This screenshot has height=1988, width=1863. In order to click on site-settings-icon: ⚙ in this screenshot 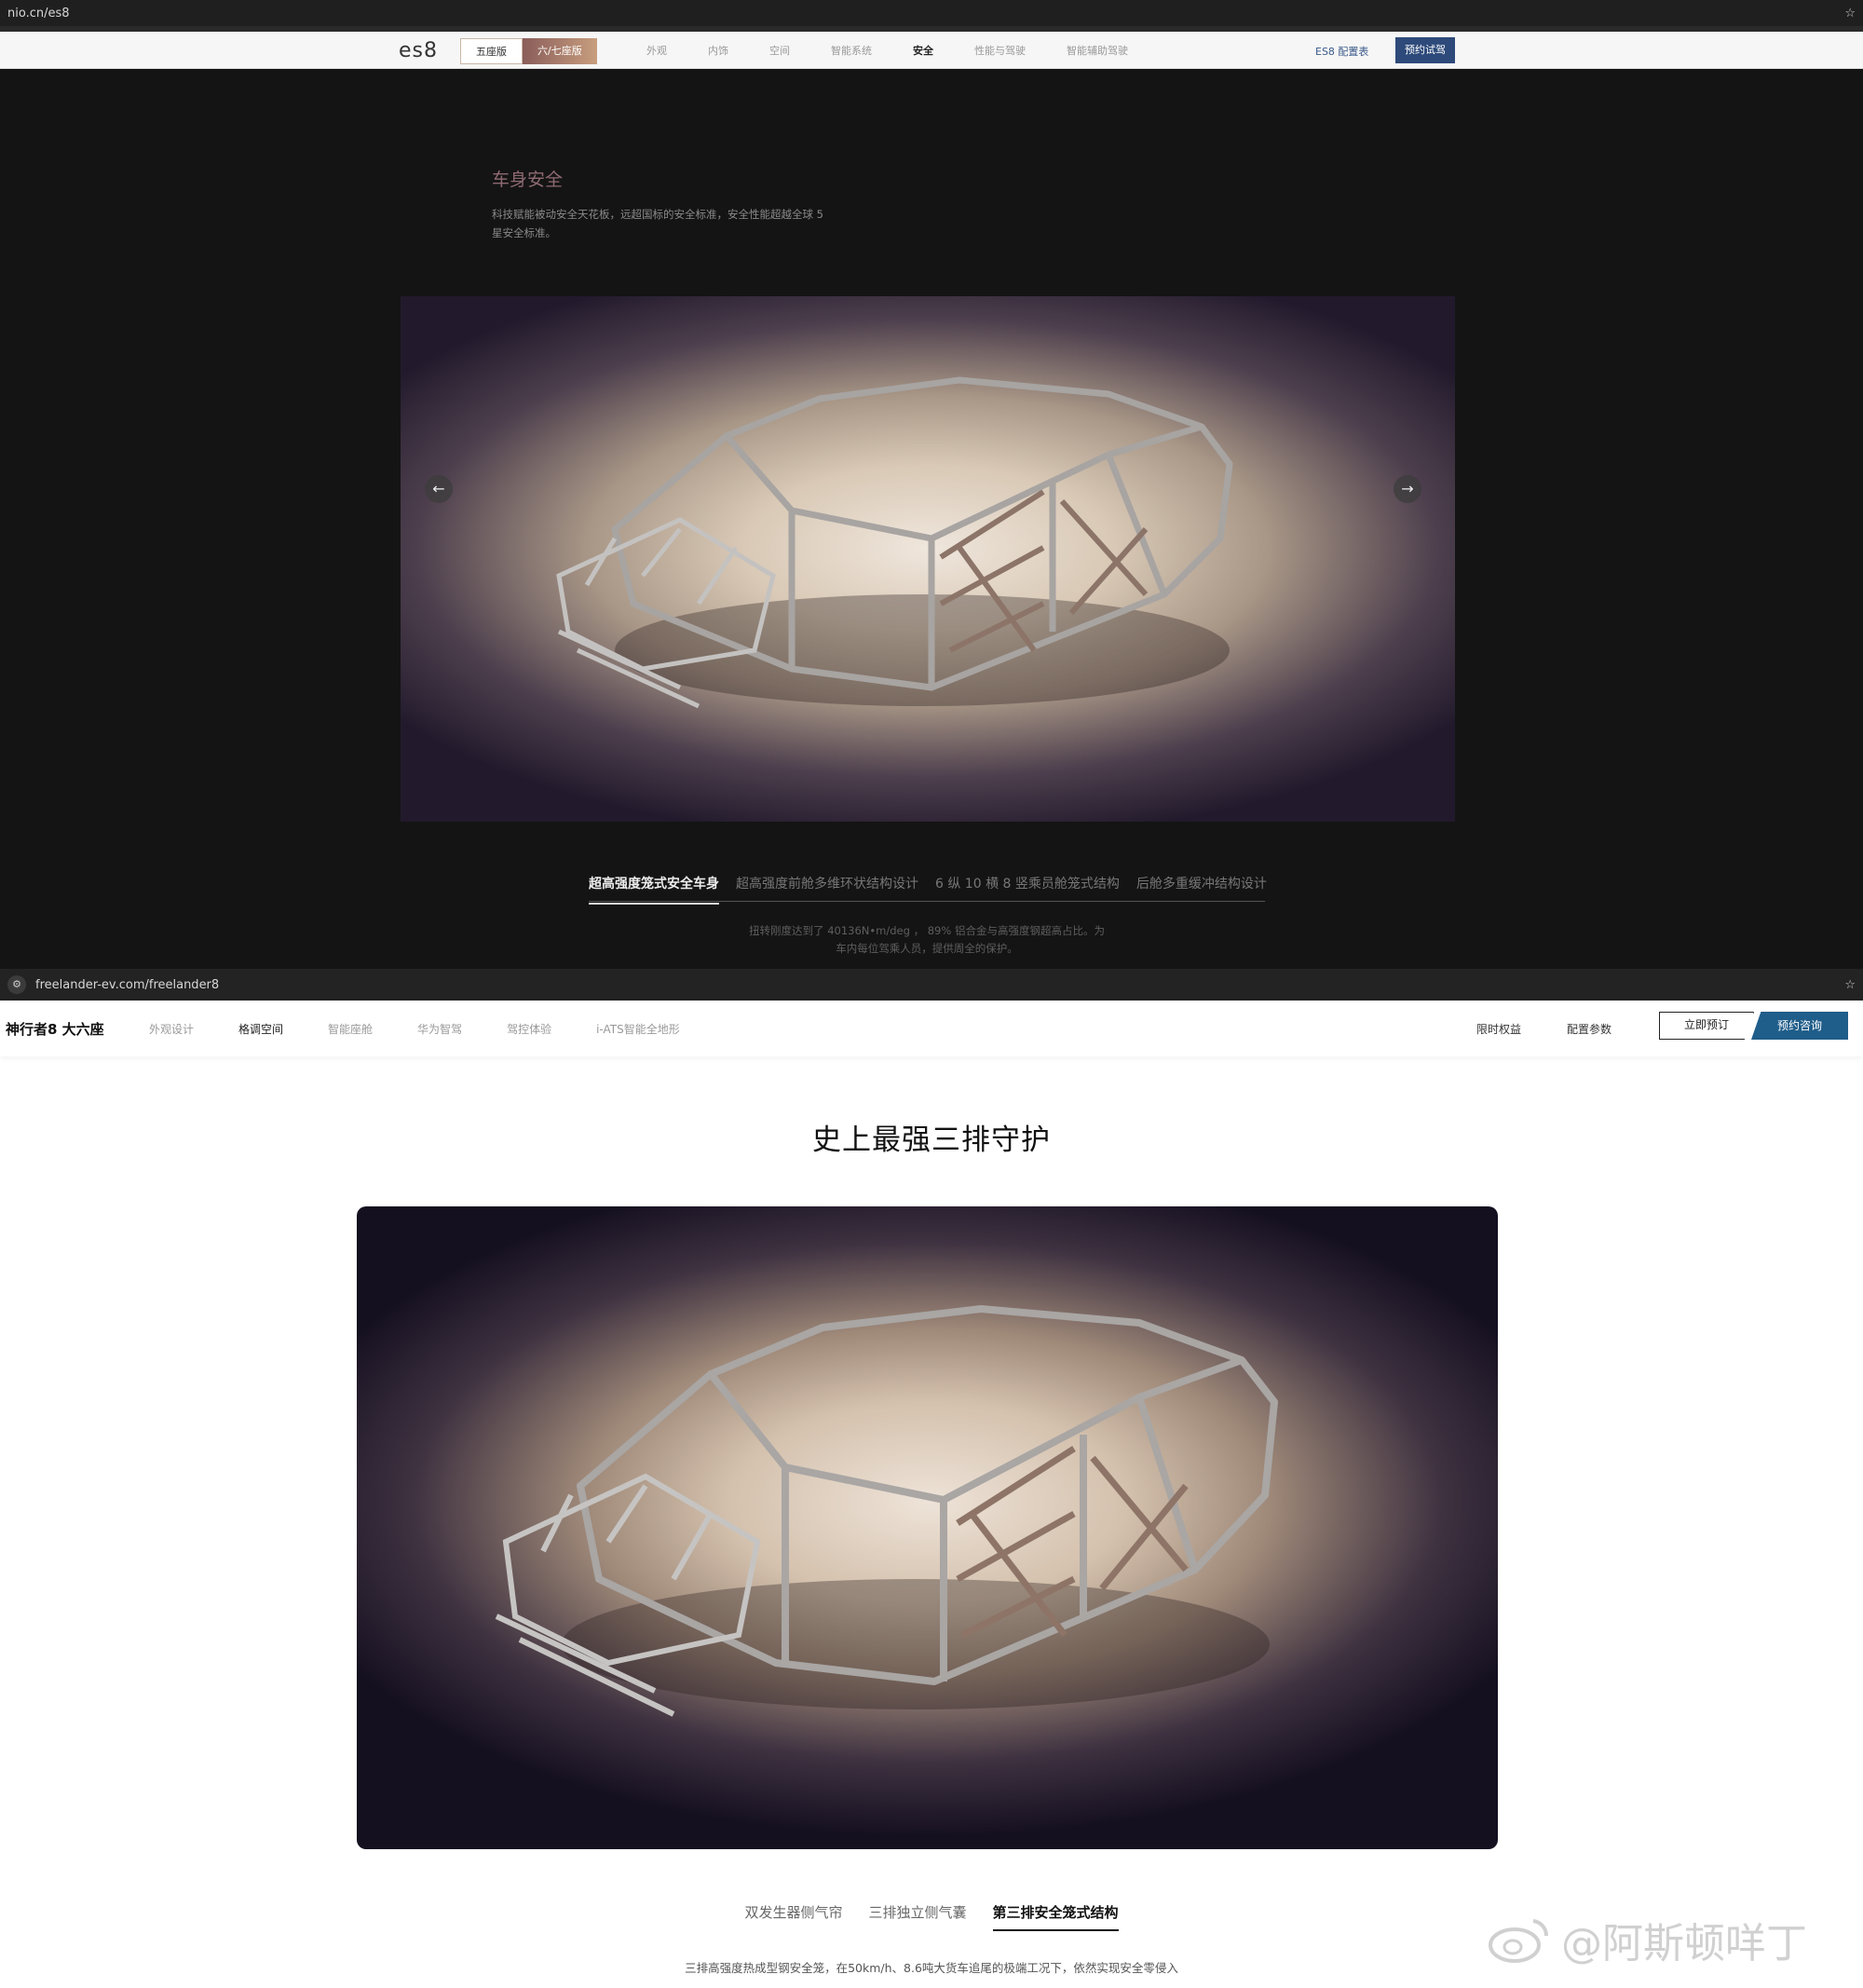, I will do `click(16, 984)`.